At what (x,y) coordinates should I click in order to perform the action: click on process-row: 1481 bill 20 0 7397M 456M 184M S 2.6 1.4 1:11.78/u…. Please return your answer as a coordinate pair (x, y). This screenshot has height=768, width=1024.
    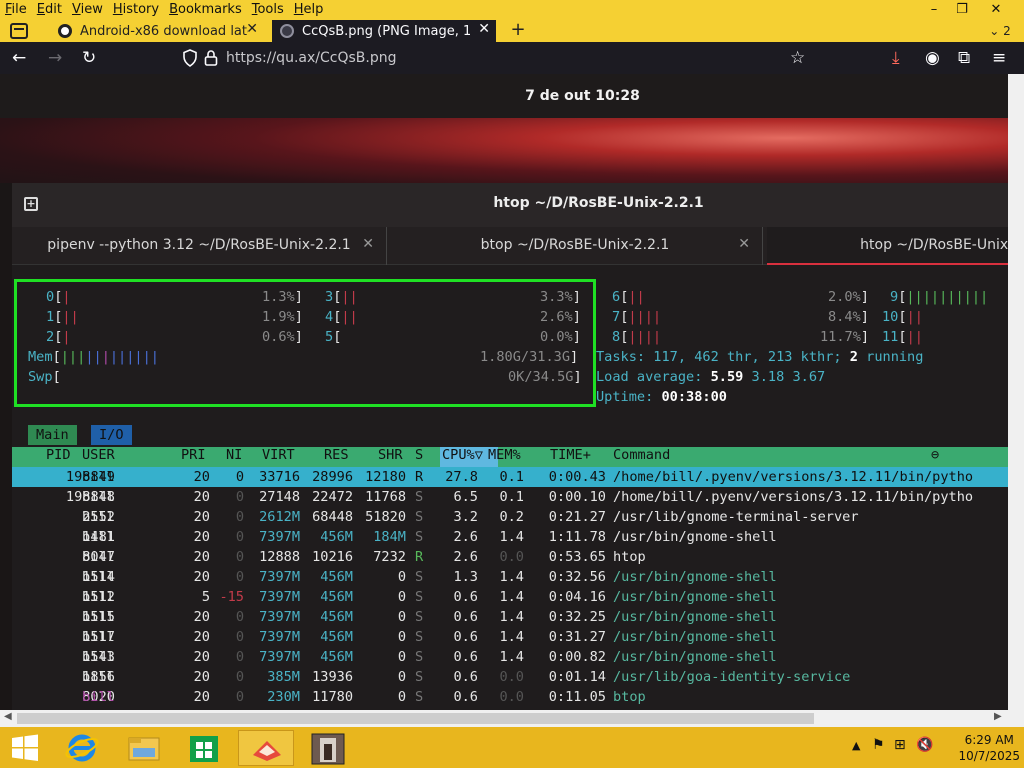
    Looking at the image, I should click on (510, 537).